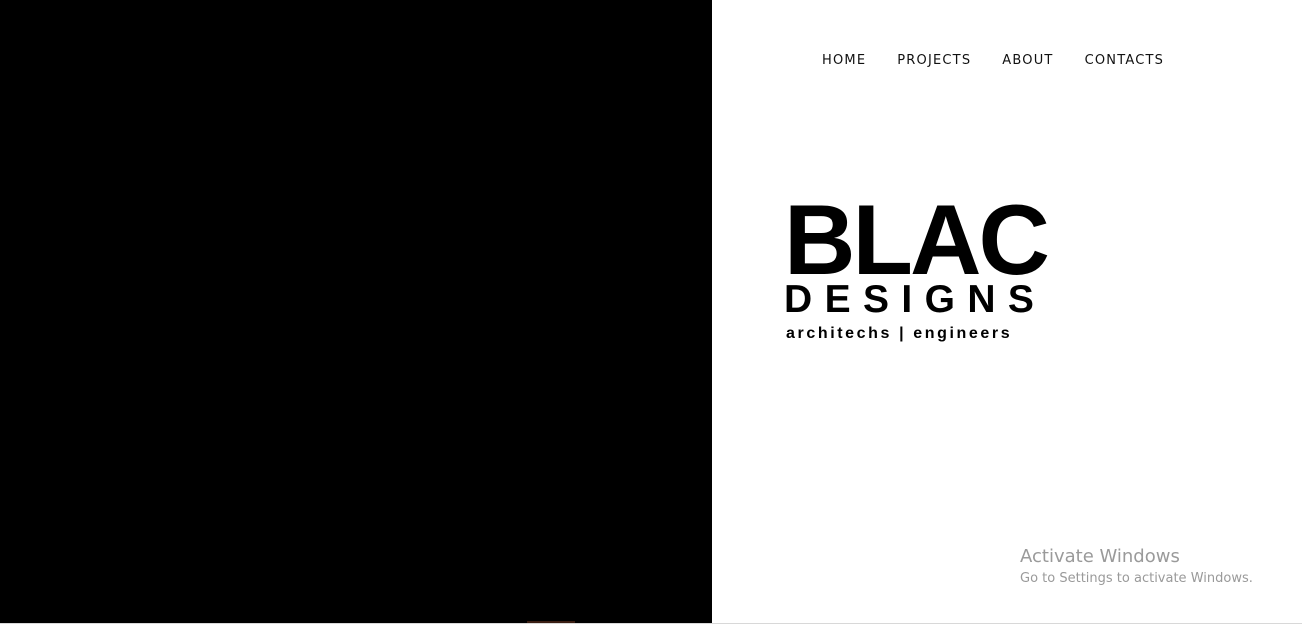 The width and height of the screenshot is (1302, 624). Describe the element at coordinates (1100, 556) in the screenshot. I see `watermark-title: Activate Windows` at that location.